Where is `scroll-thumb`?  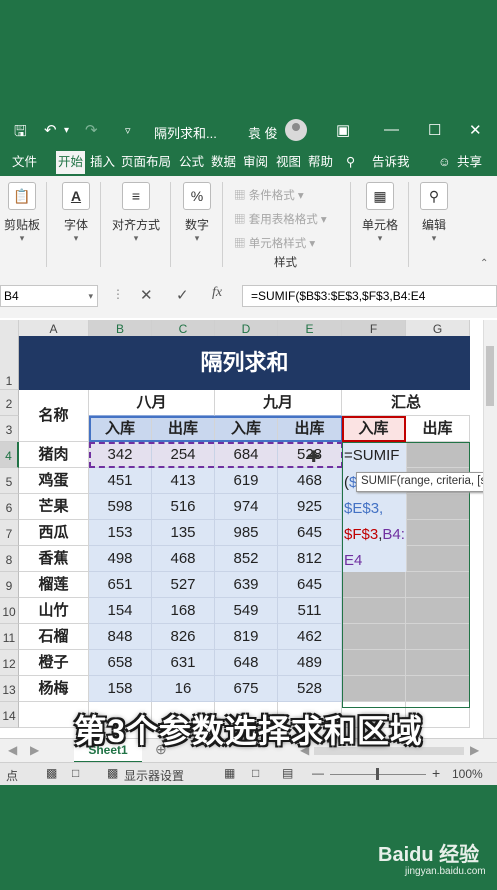
scroll-thumb is located at coordinates (490, 376).